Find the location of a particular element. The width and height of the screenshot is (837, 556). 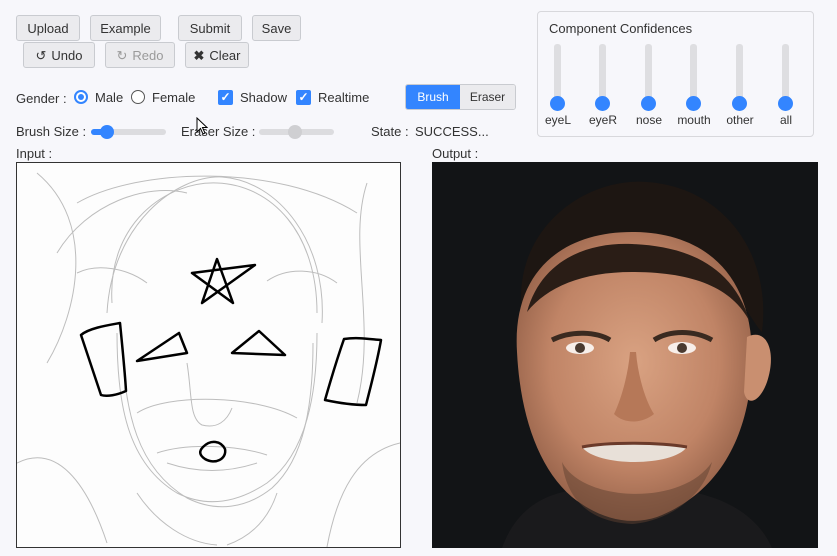

eyer-label: eyeR is located at coordinates (602, 120).